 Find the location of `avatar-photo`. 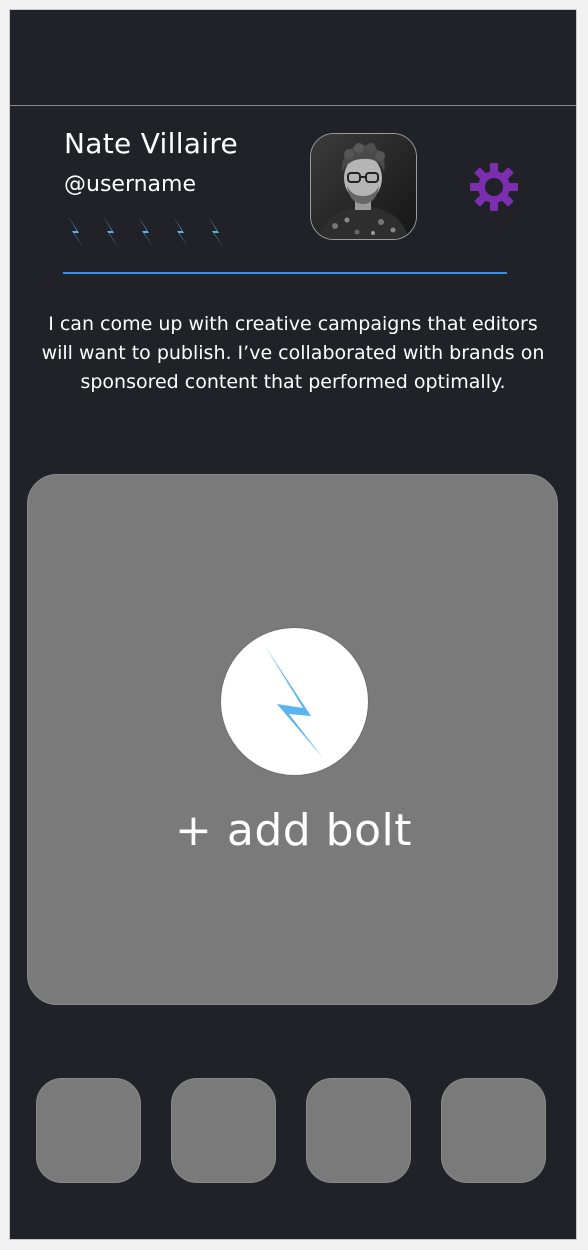

avatar-photo is located at coordinates (363, 186).